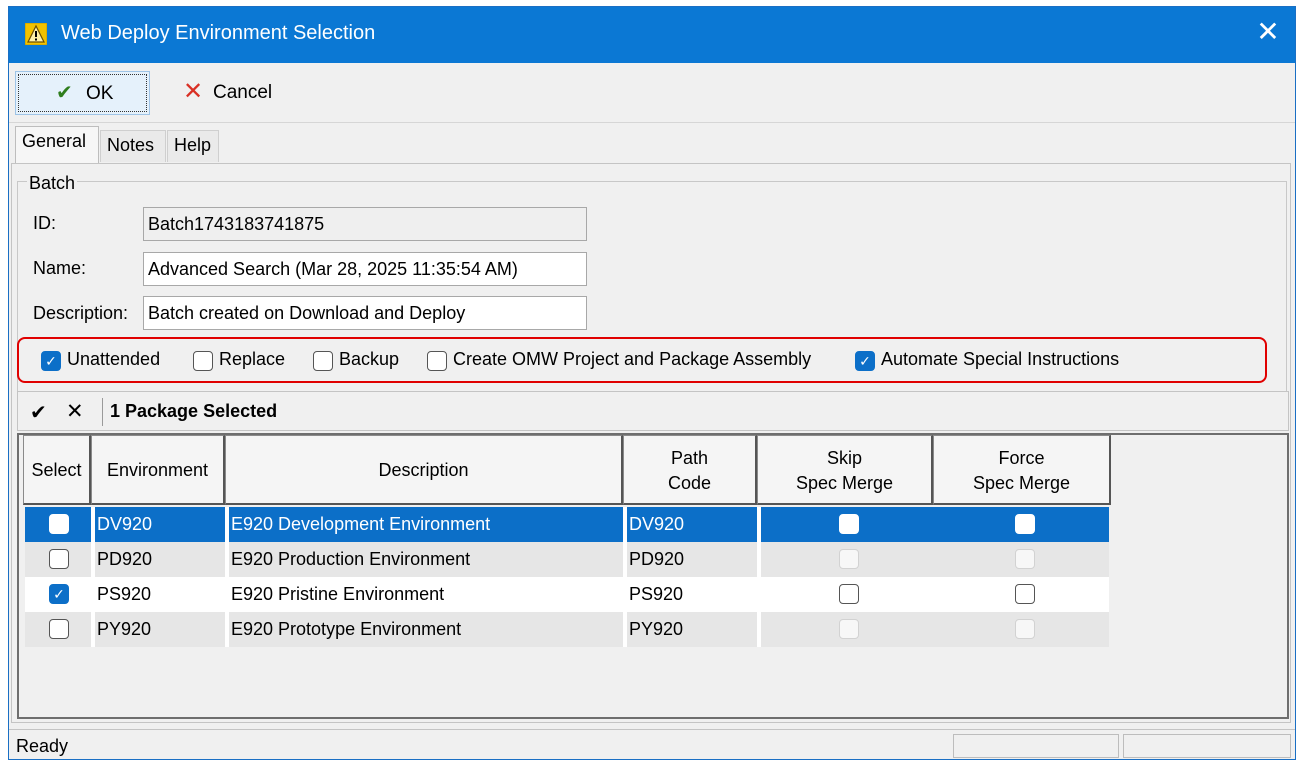 Image resolution: width=1300 pixels, height=763 pixels. I want to click on id-label: ID:, so click(45, 223).